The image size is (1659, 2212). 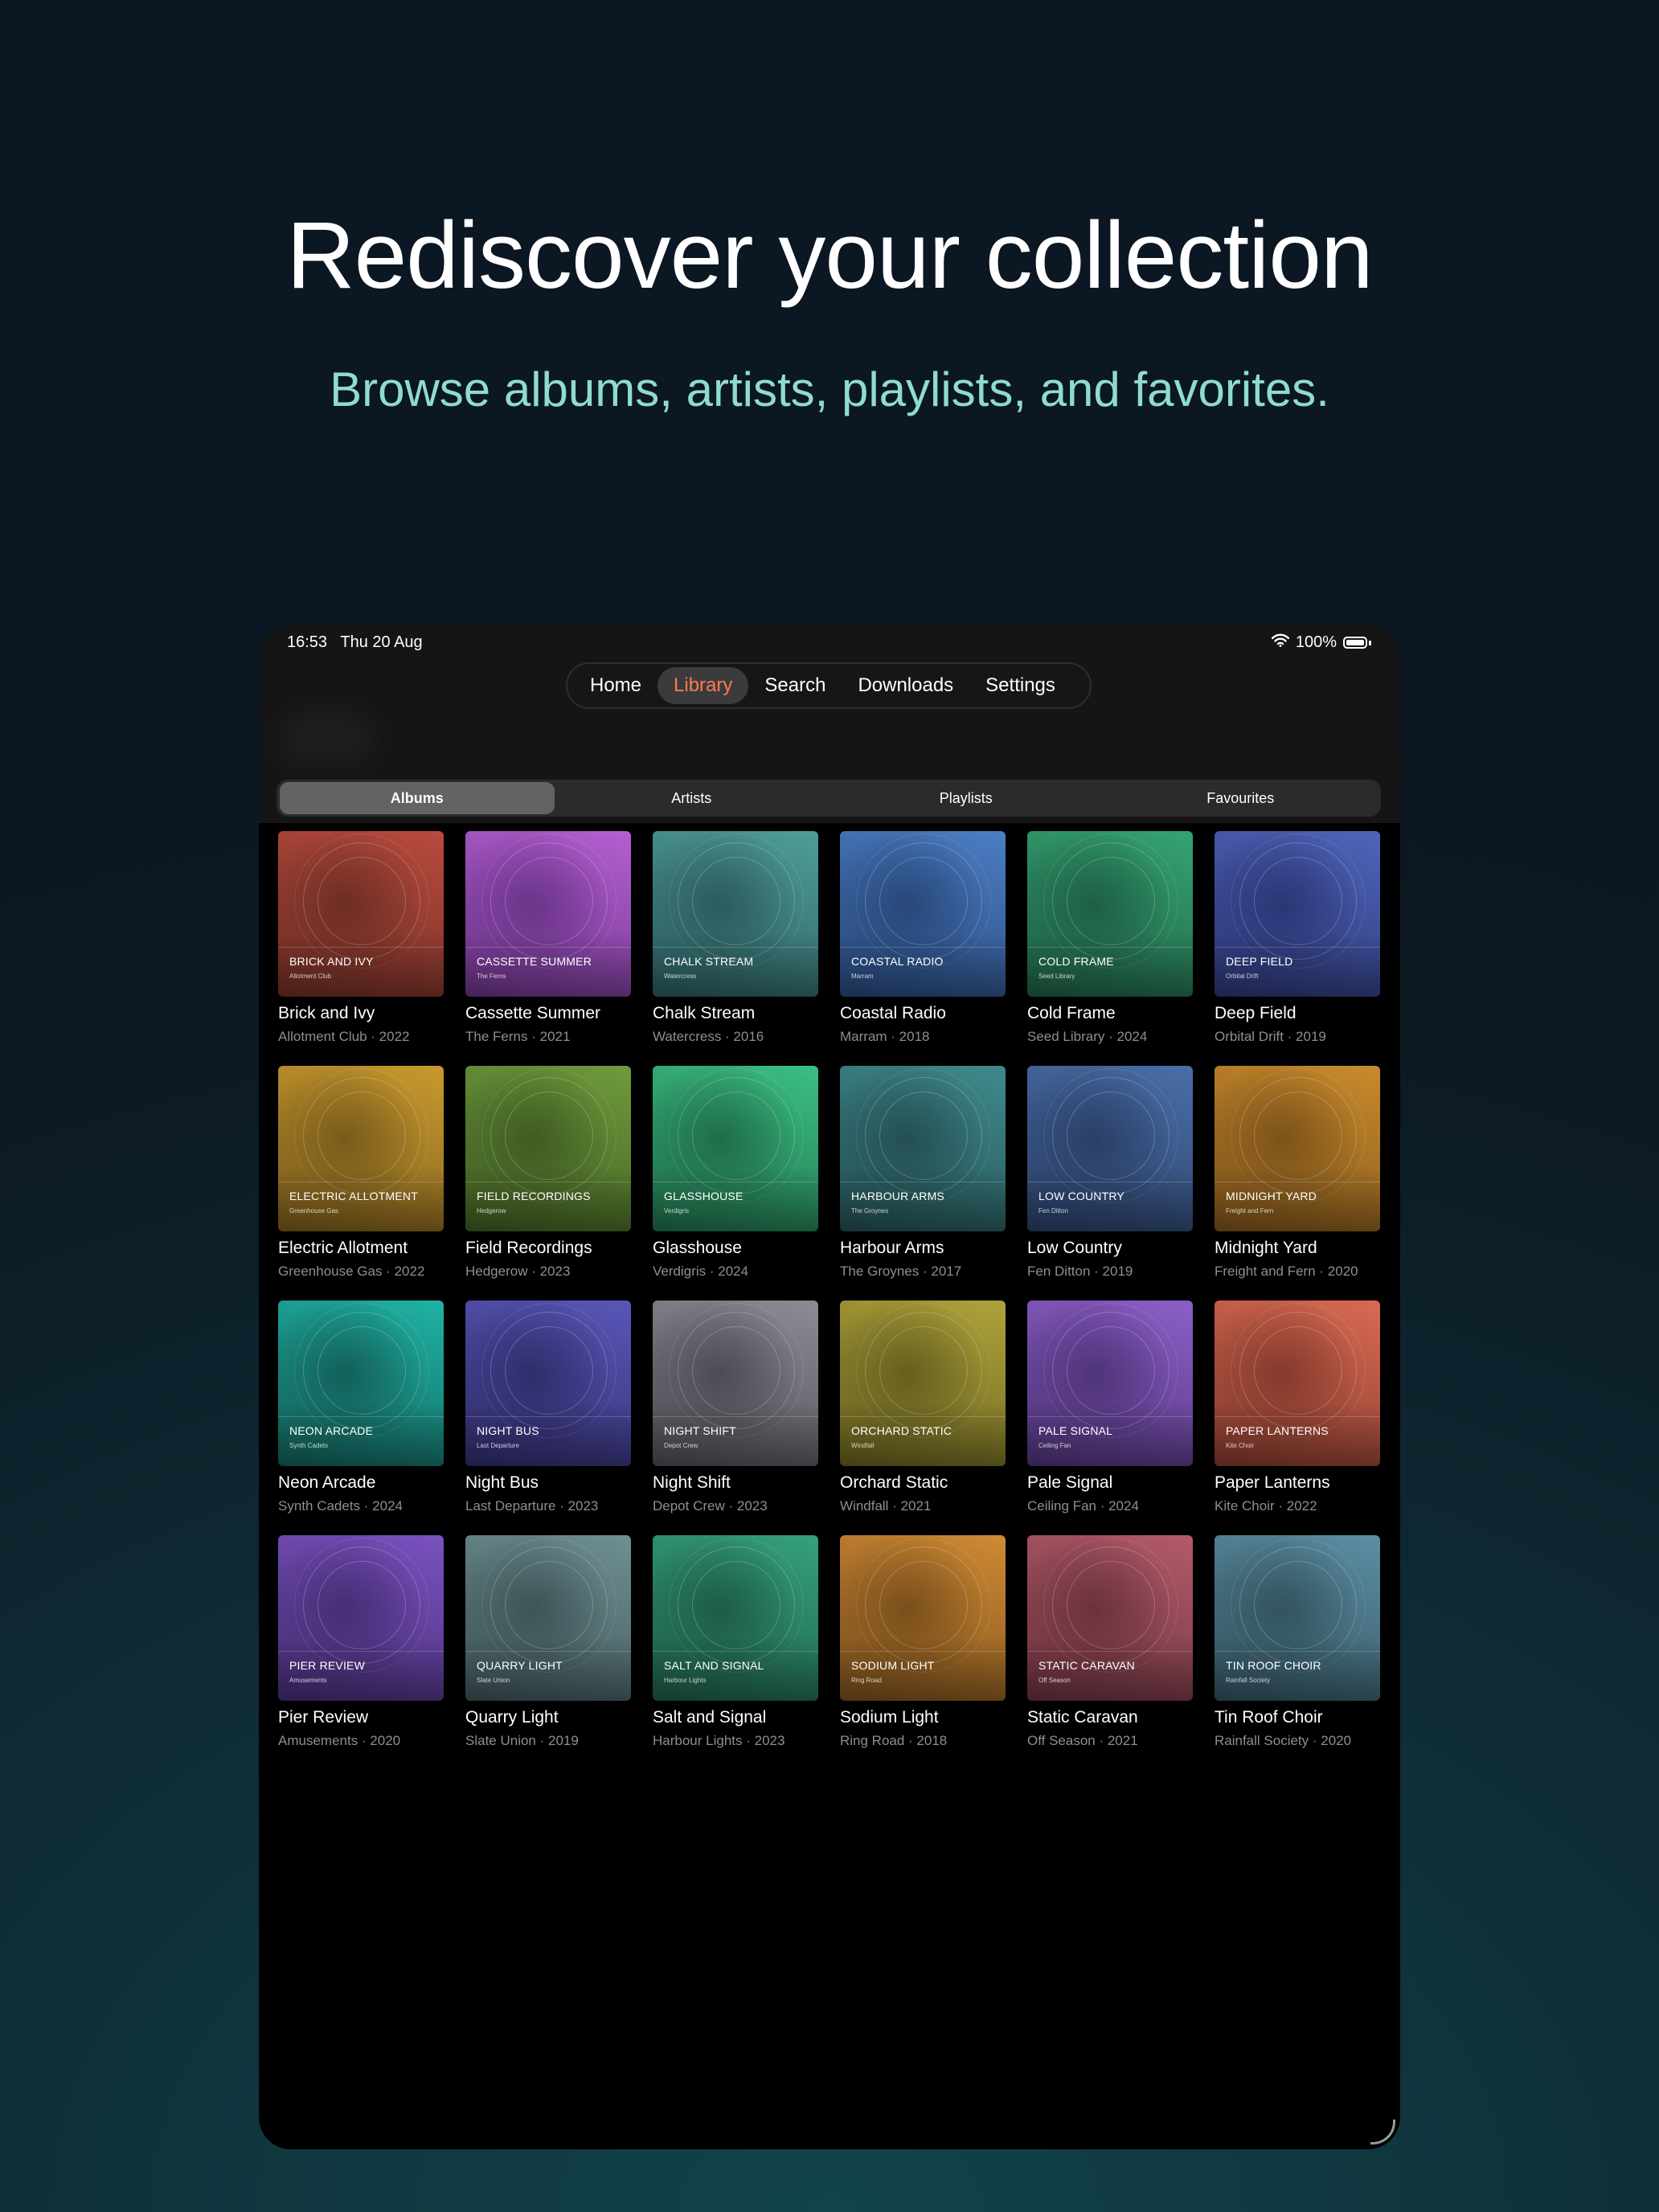 I want to click on tab-settings: Settings, so click(x=1020, y=685).